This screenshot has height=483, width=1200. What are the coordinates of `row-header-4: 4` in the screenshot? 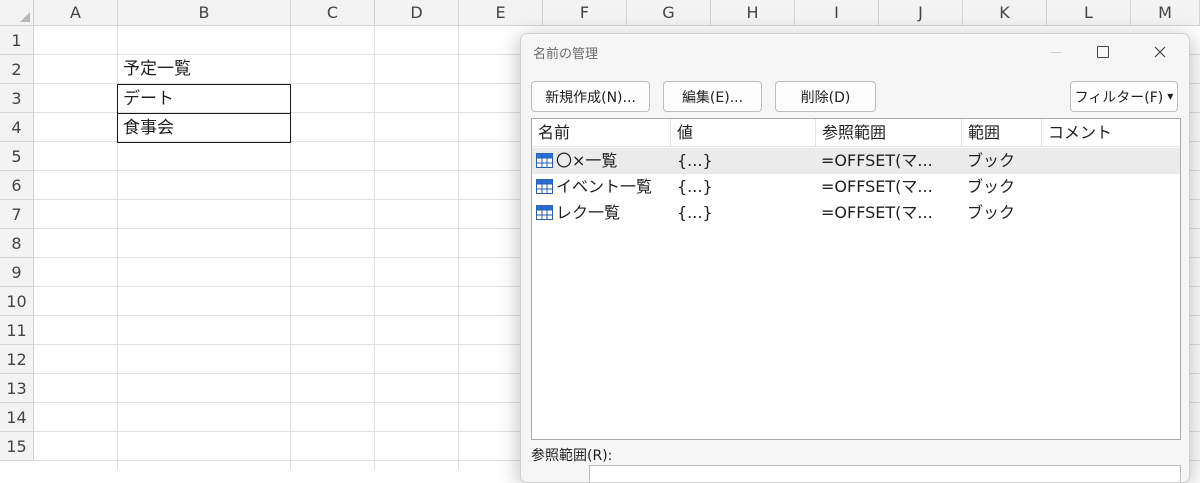 It's located at (17, 127).